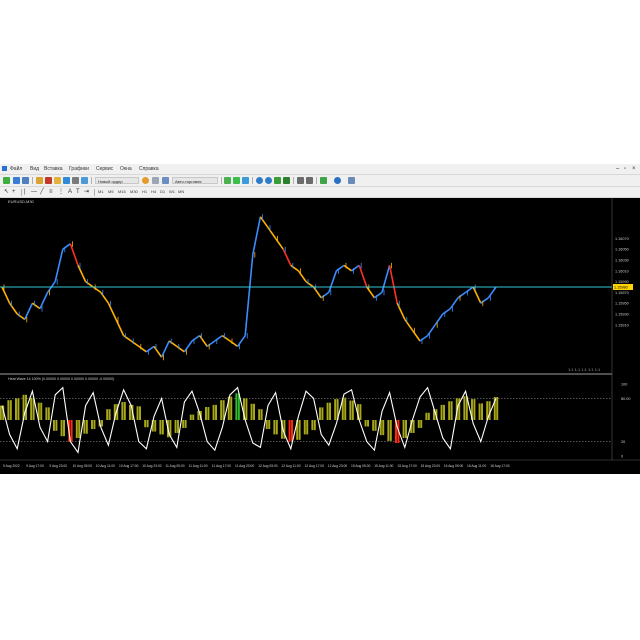  What do you see at coordinates (622, 315) in the screenshot?
I see `price-tick-label: 1.15930` at bounding box center [622, 315].